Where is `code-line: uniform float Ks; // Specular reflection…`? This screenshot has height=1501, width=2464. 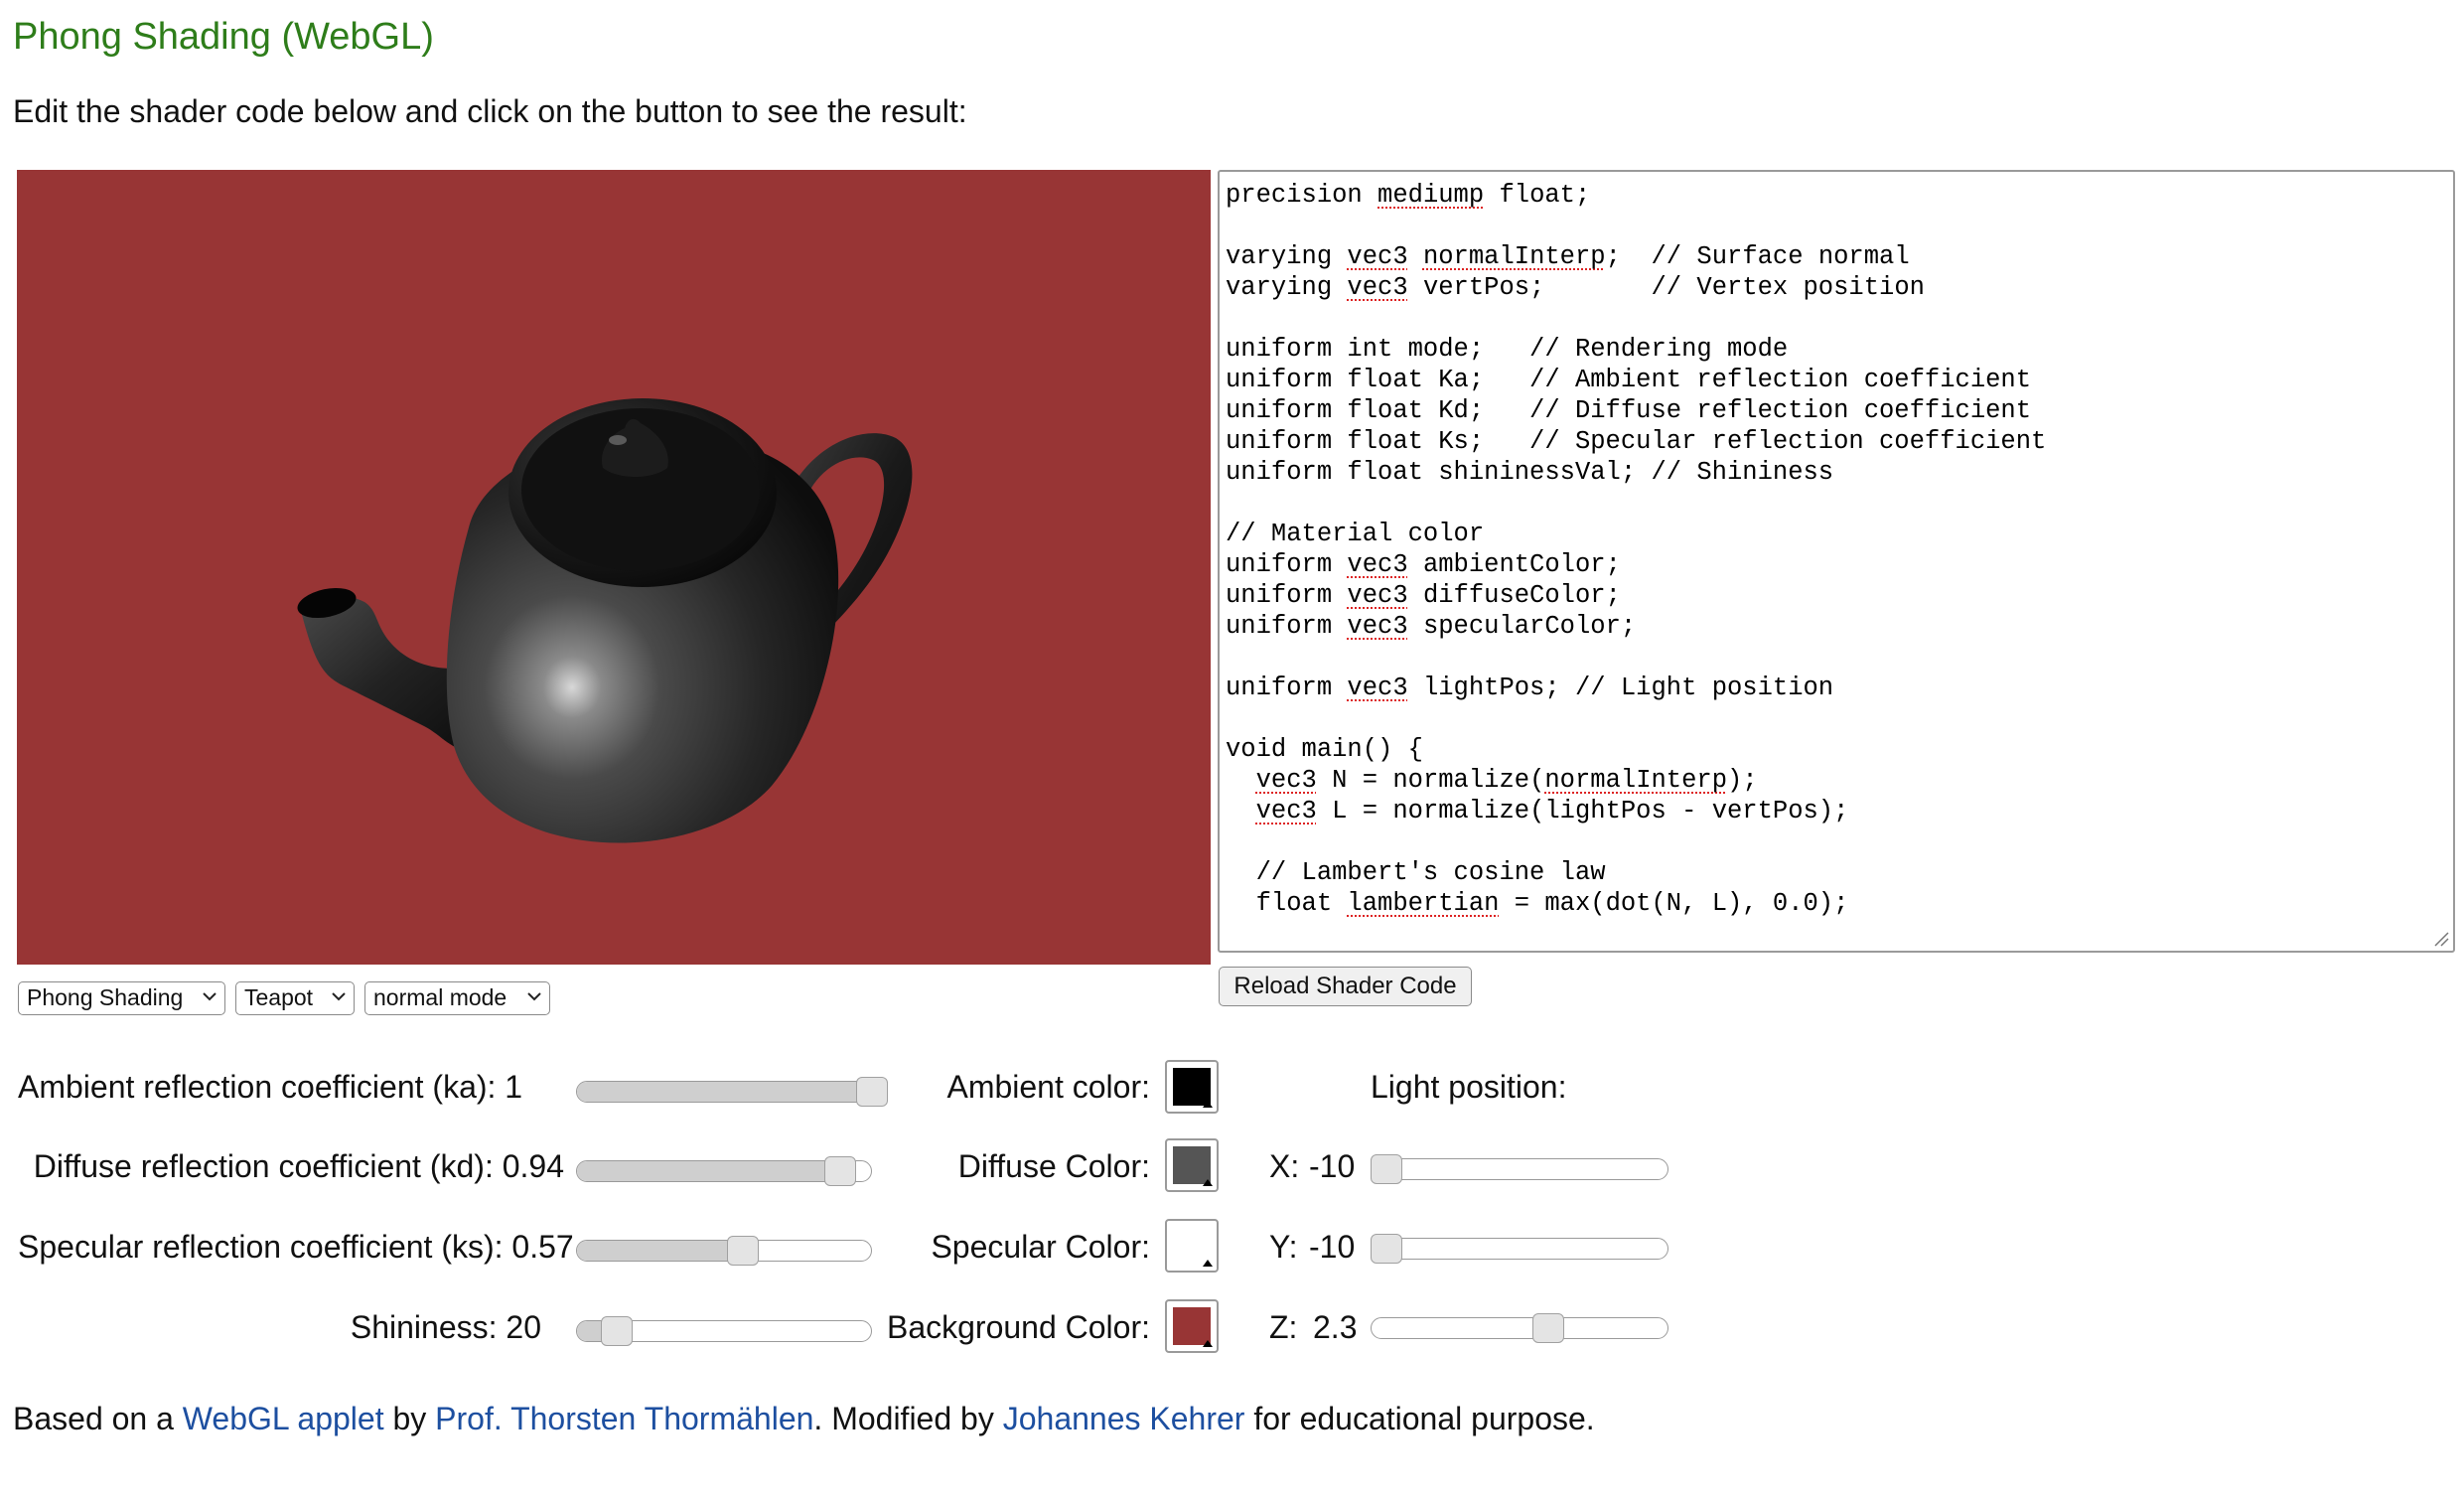 code-line: uniform float Ks; // Specular reflection… is located at coordinates (1836, 441).